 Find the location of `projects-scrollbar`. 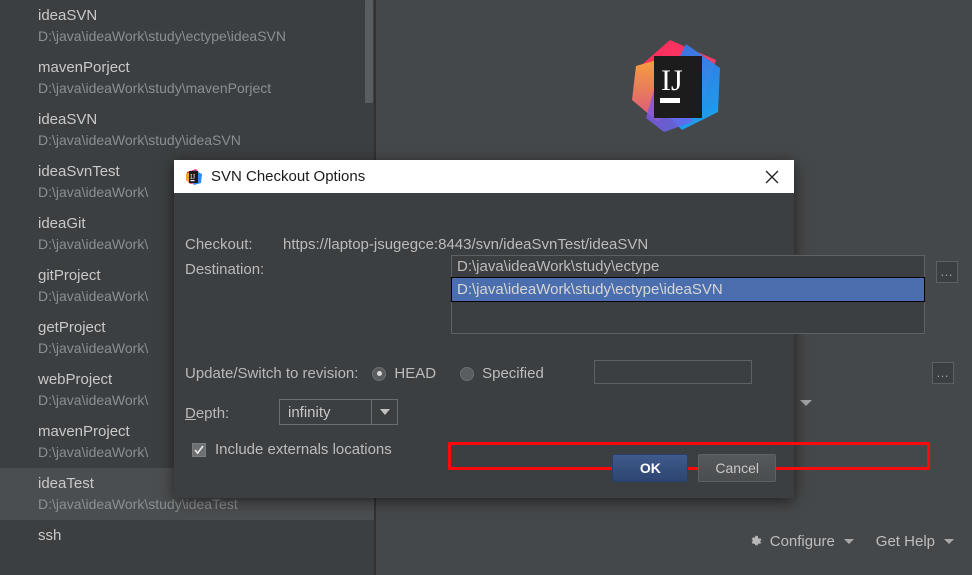

projects-scrollbar is located at coordinates (369, 51).